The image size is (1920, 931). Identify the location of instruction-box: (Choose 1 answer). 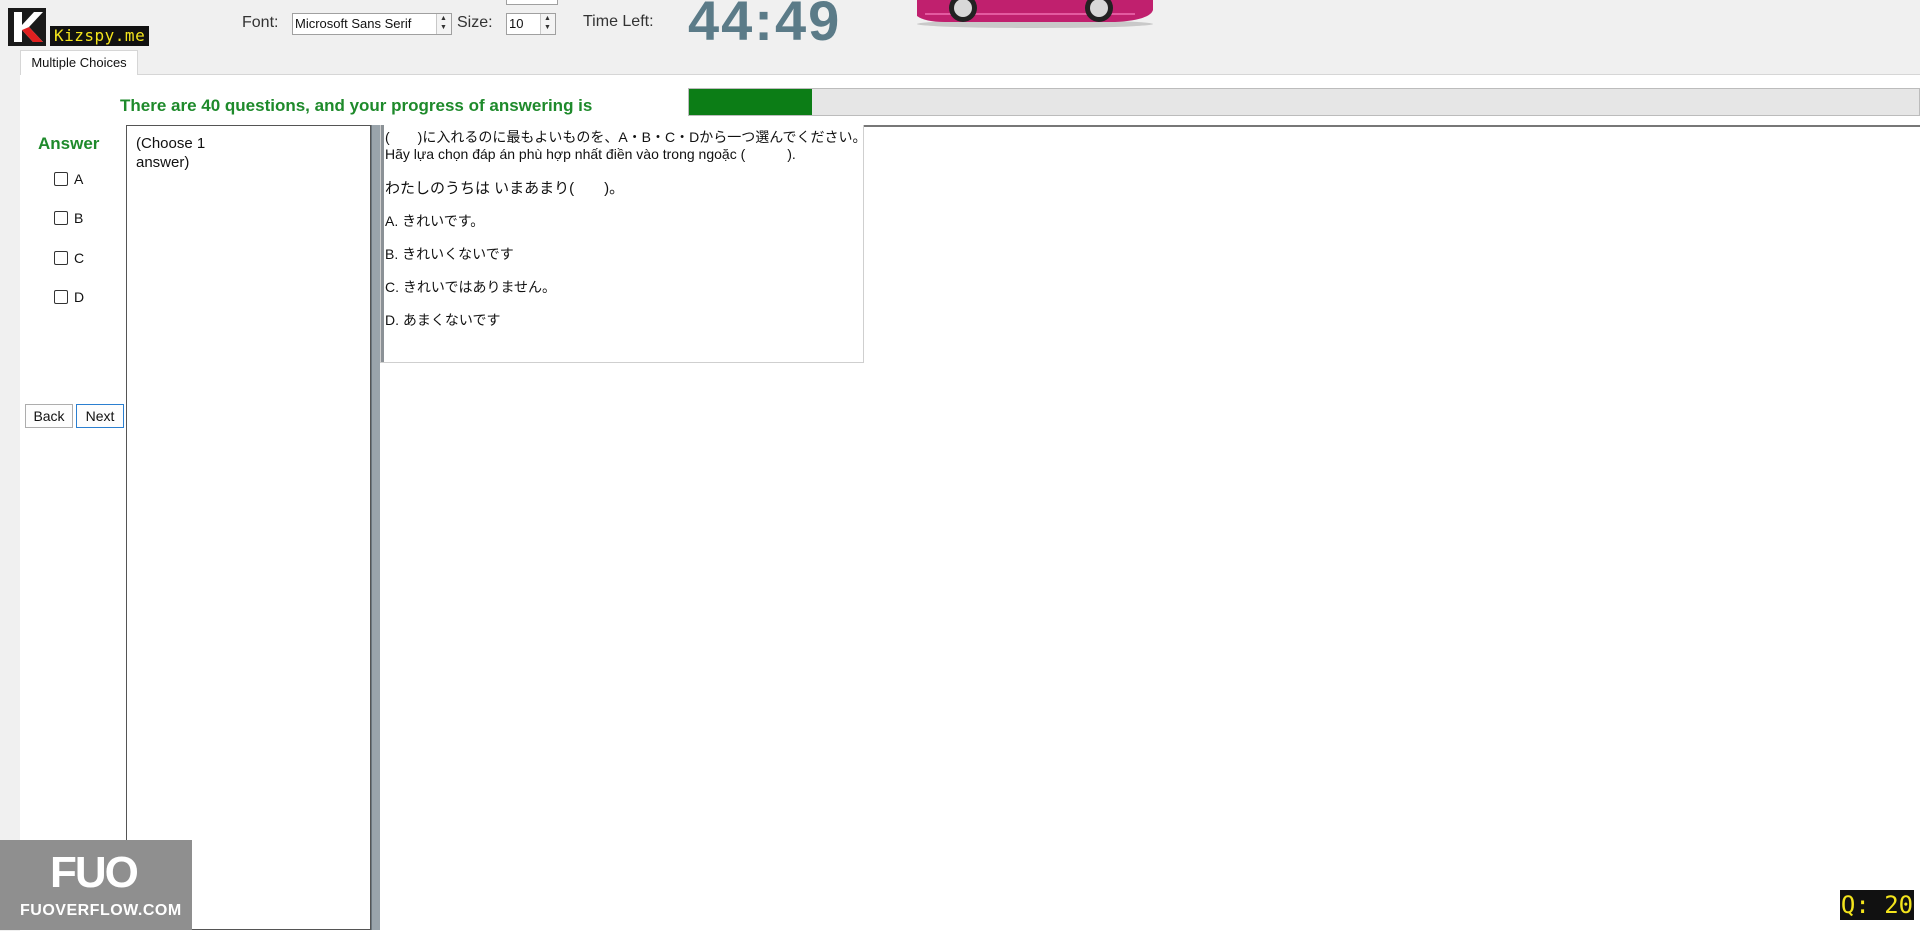
(248, 527).